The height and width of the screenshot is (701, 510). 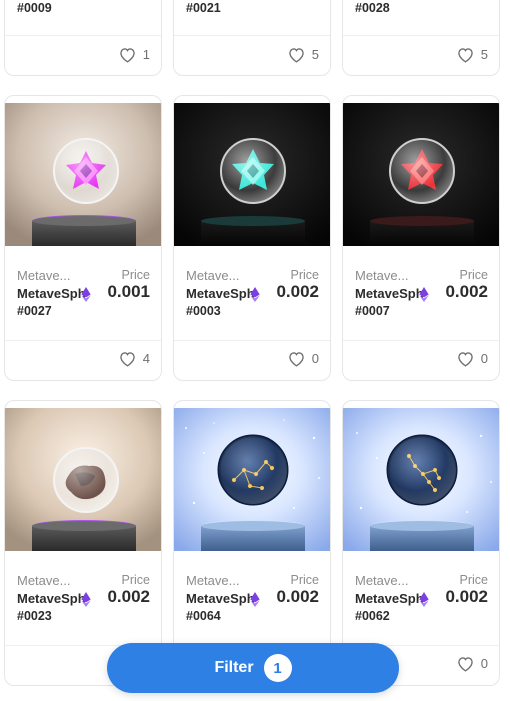 What do you see at coordinates (83, 38) in the screenshot?
I see `nft-card-0009: #0009 1` at bounding box center [83, 38].